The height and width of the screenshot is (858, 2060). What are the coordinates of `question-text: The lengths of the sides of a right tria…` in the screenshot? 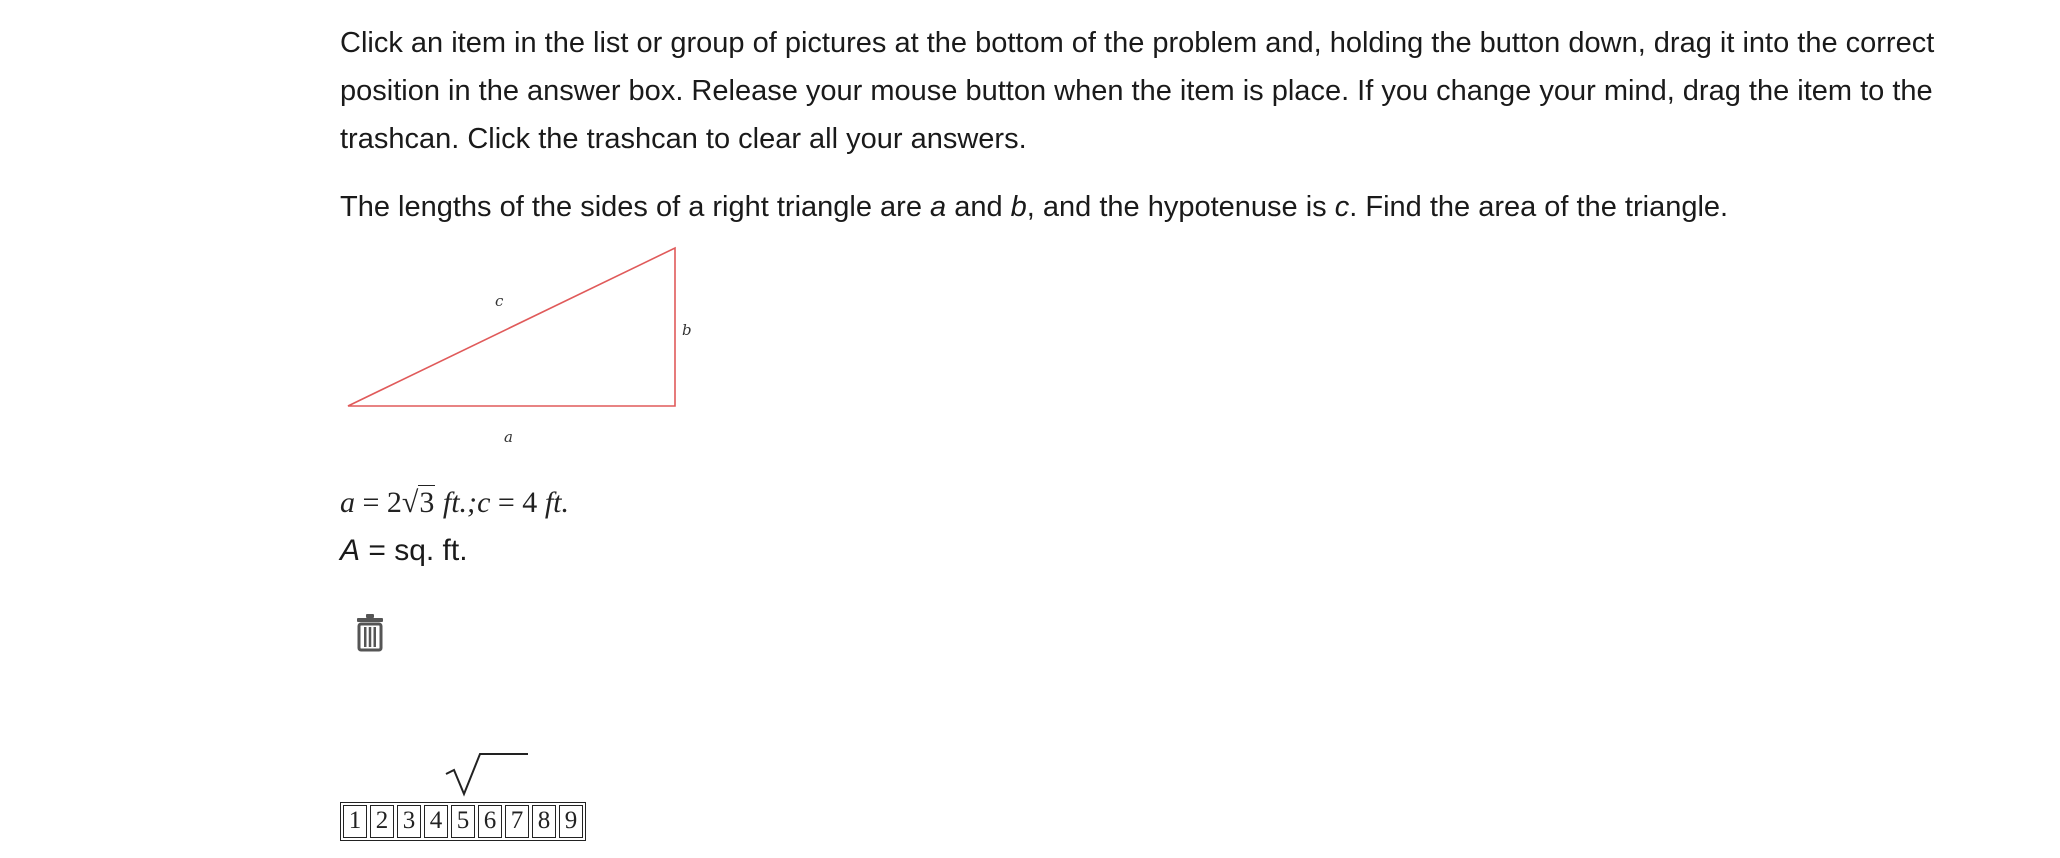 It's located at (1180, 207).